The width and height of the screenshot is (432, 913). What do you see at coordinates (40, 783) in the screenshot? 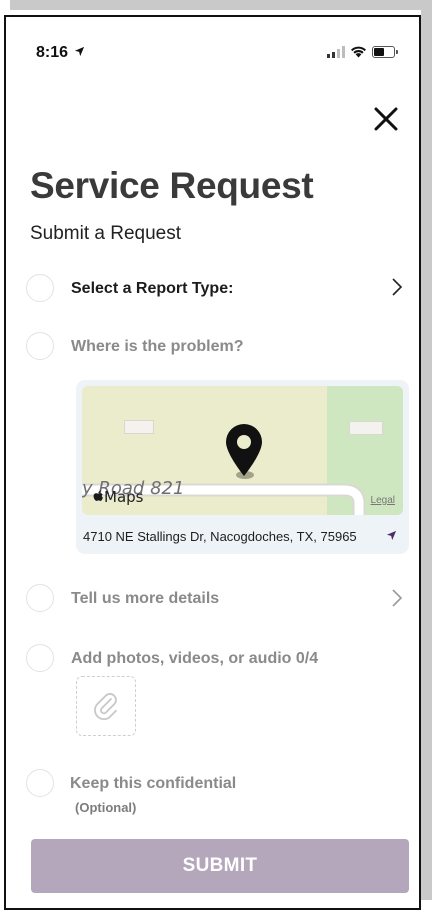
I see `step-circle-confidential` at bounding box center [40, 783].